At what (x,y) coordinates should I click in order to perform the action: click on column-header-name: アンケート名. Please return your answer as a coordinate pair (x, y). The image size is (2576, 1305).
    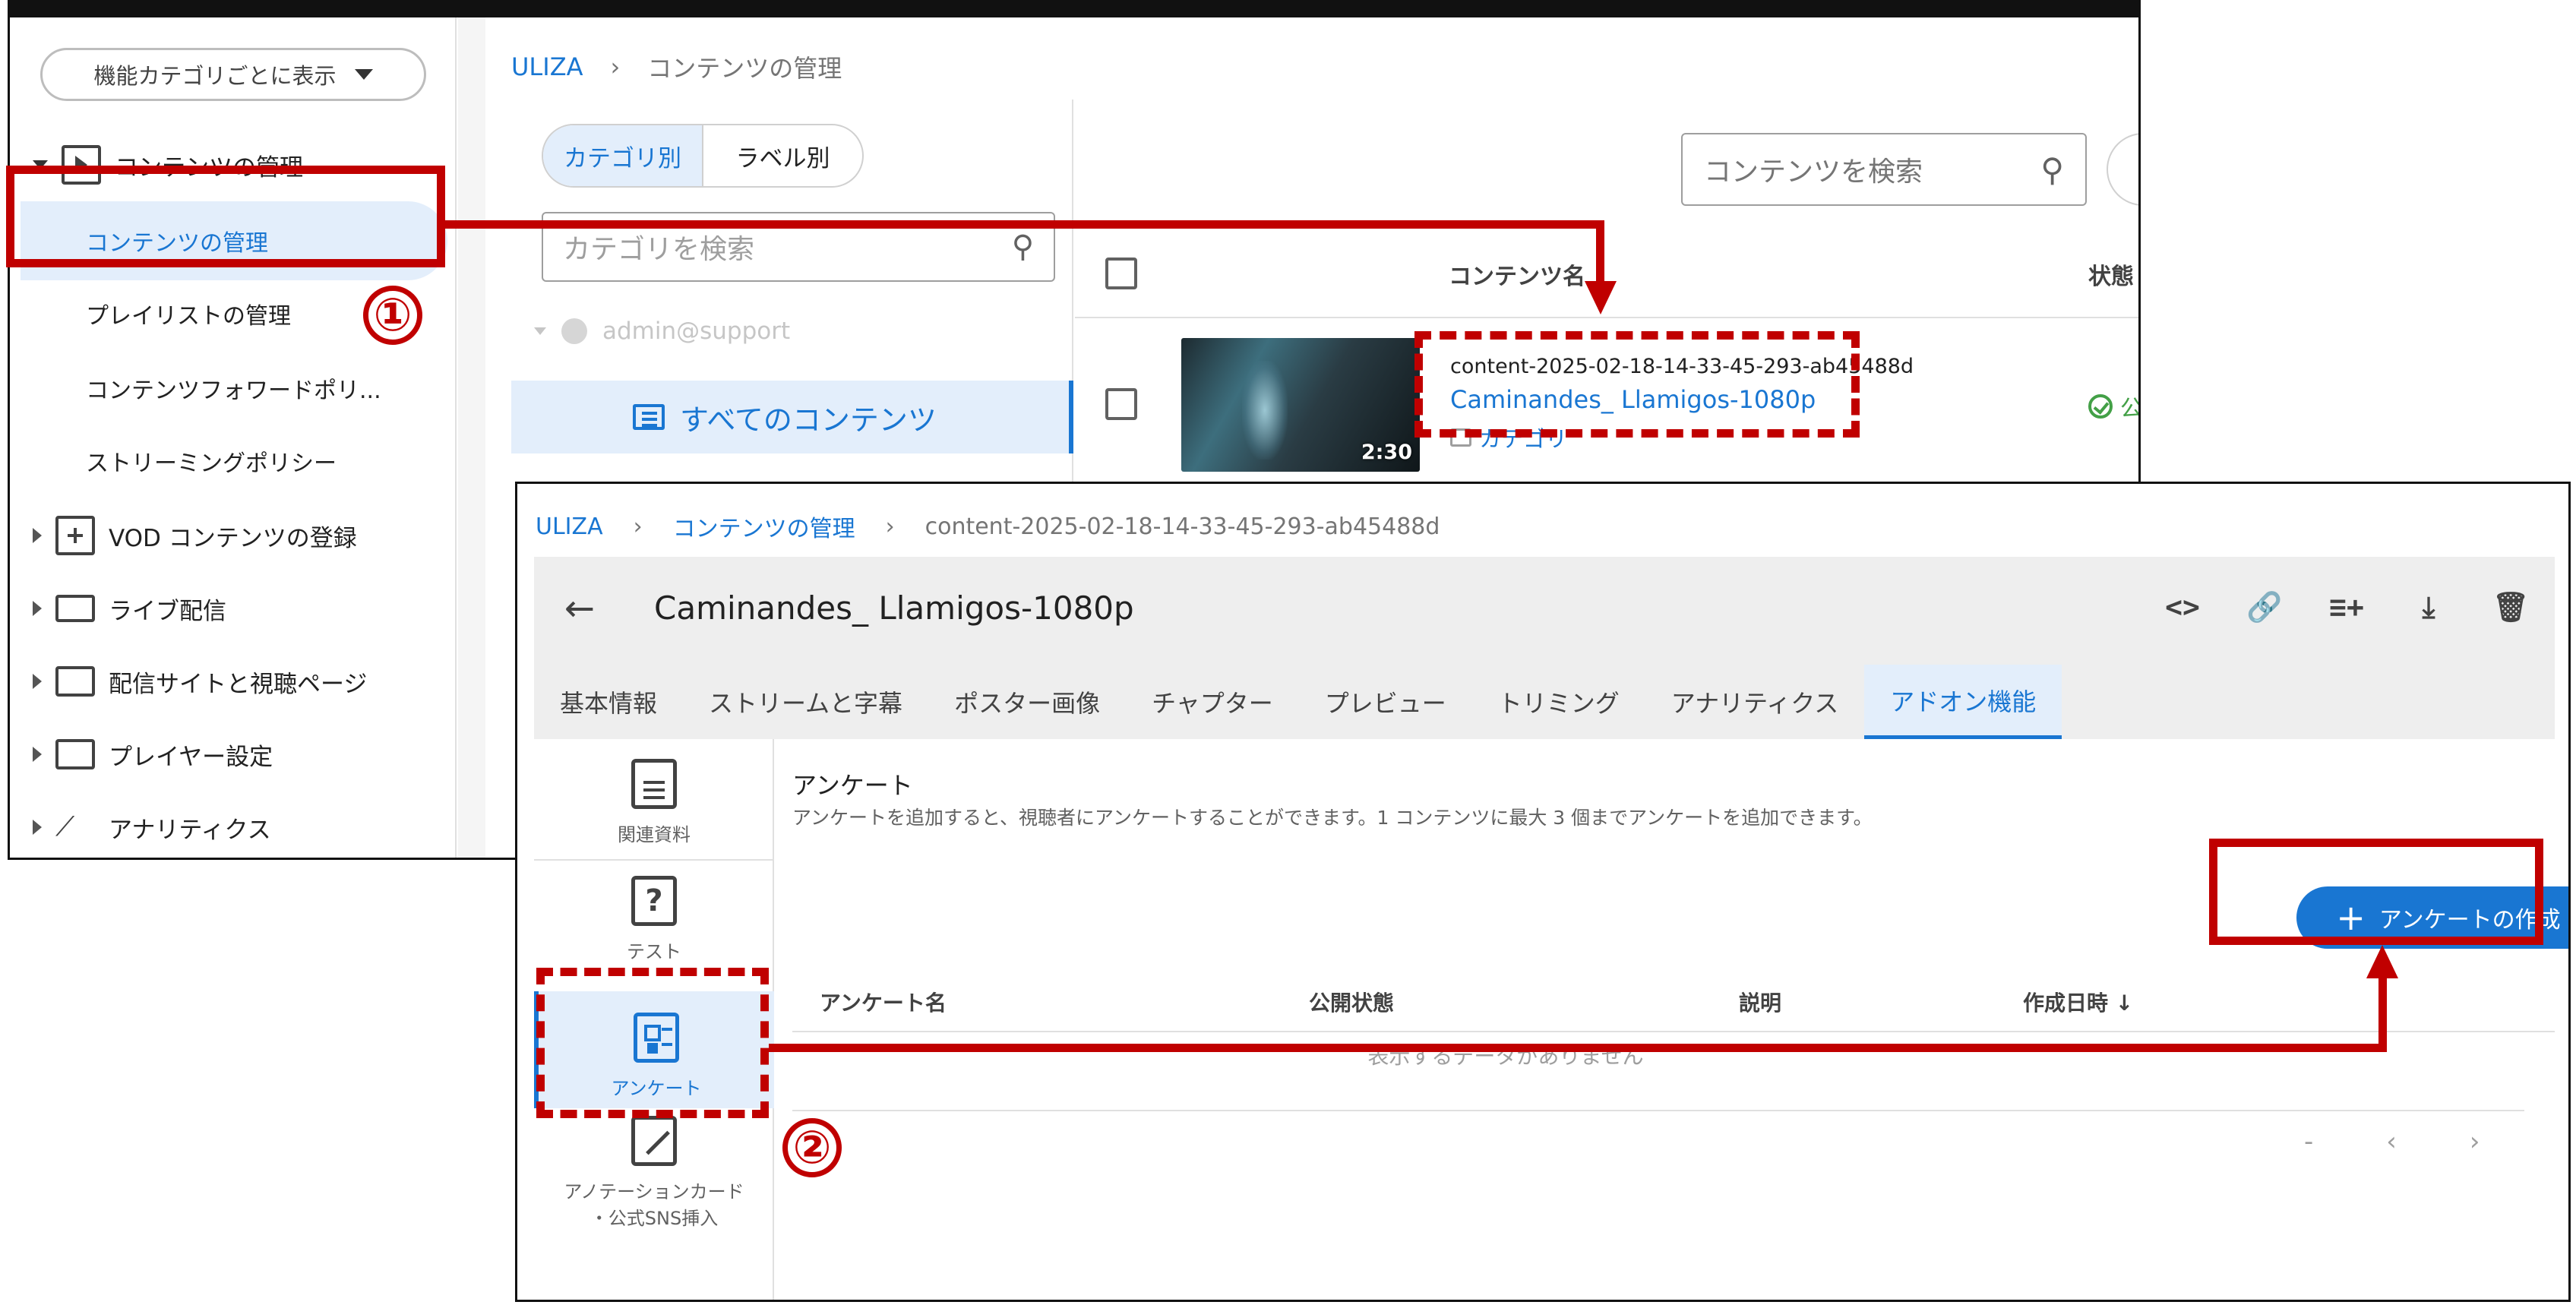
    Looking at the image, I should click on (883, 1002).